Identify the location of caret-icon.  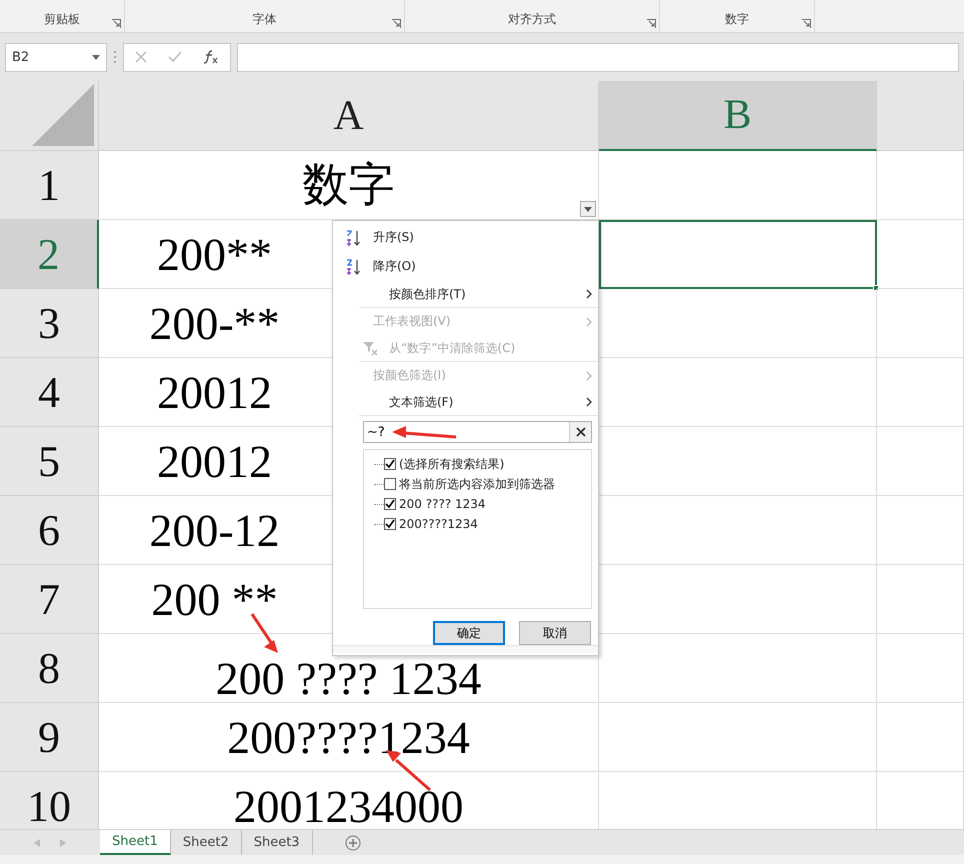
(588, 209).